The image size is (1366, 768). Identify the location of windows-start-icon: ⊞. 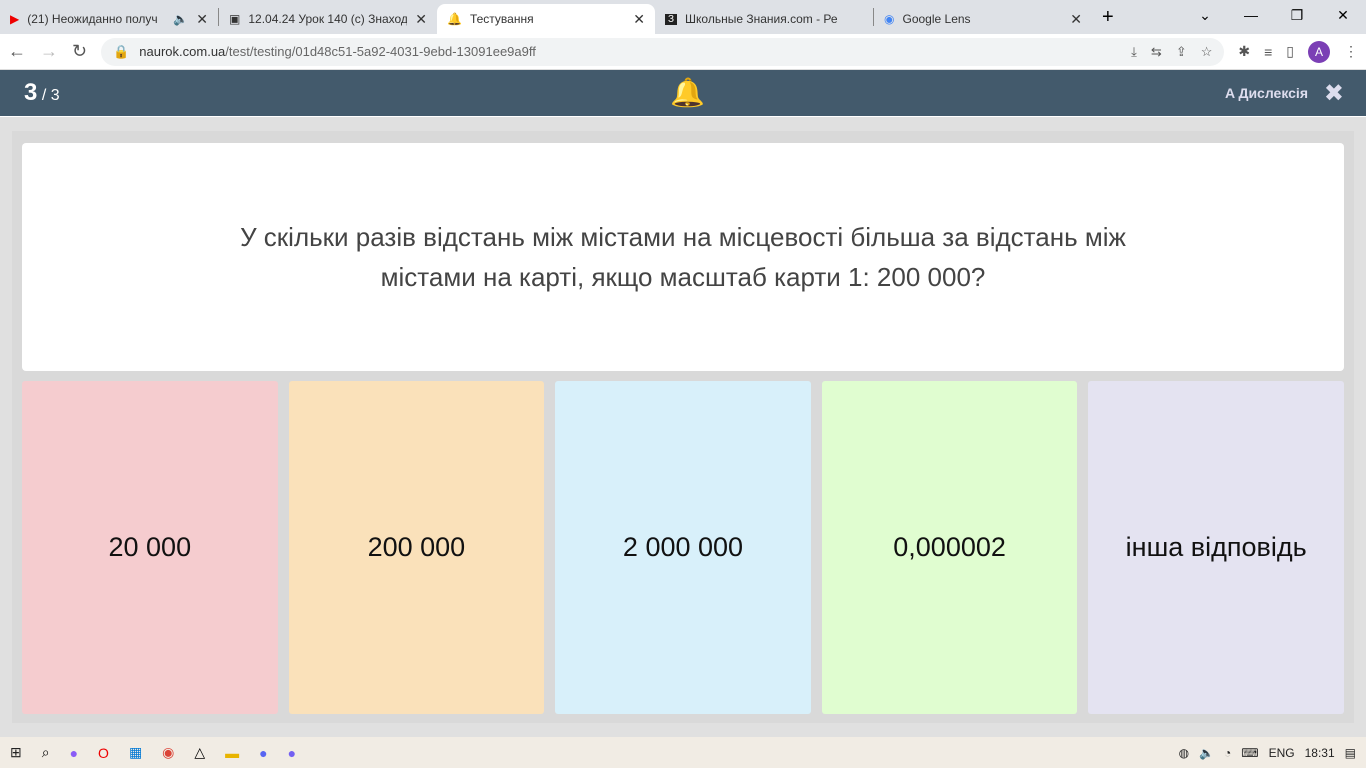
(16, 752).